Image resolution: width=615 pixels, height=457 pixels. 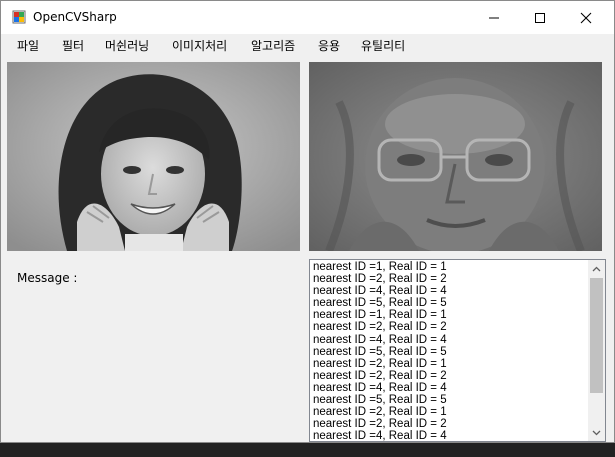 What do you see at coordinates (47, 278) in the screenshot?
I see `message-label: Message :` at bounding box center [47, 278].